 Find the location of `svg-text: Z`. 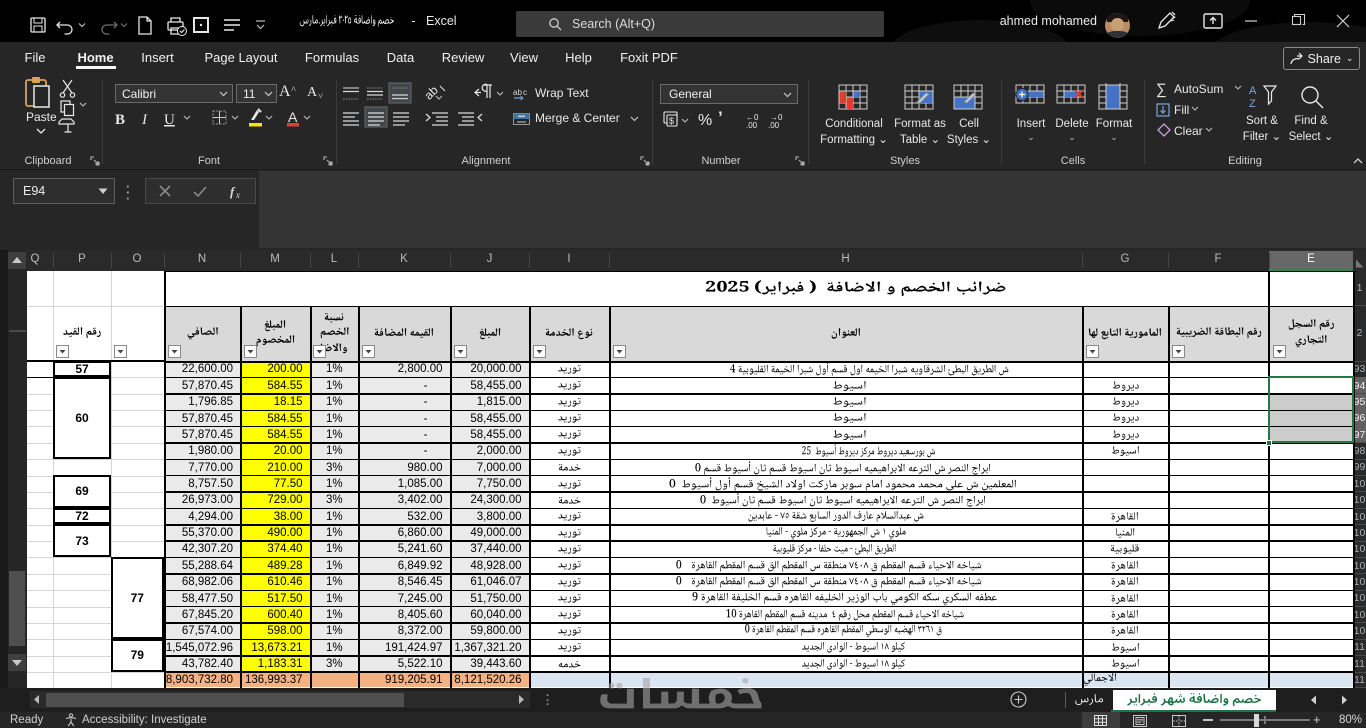

svg-text: Z is located at coordinates (1252, 104).